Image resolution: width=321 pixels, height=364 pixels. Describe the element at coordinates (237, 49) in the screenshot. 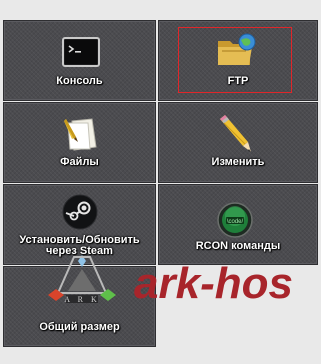

I see `ftp-folder-icon` at that location.